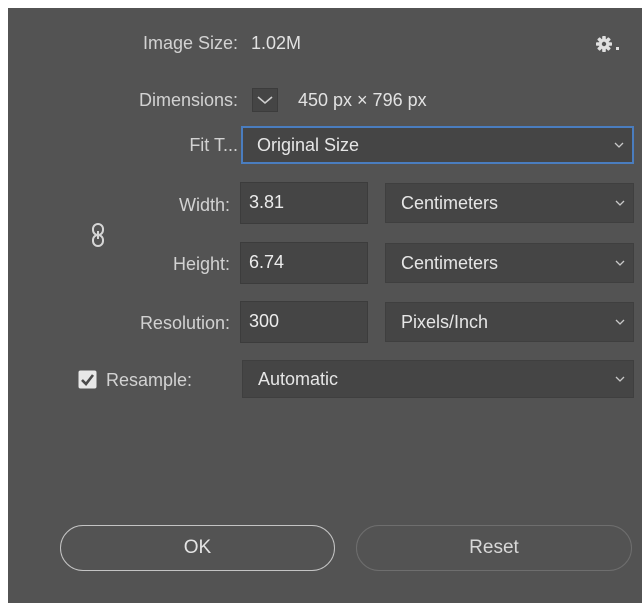 Image resolution: width=642 pixels, height=603 pixels. Describe the element at coordinates (438, 379) in the screenshot. I see `resample-method-dropdown: Automatic` at that location.